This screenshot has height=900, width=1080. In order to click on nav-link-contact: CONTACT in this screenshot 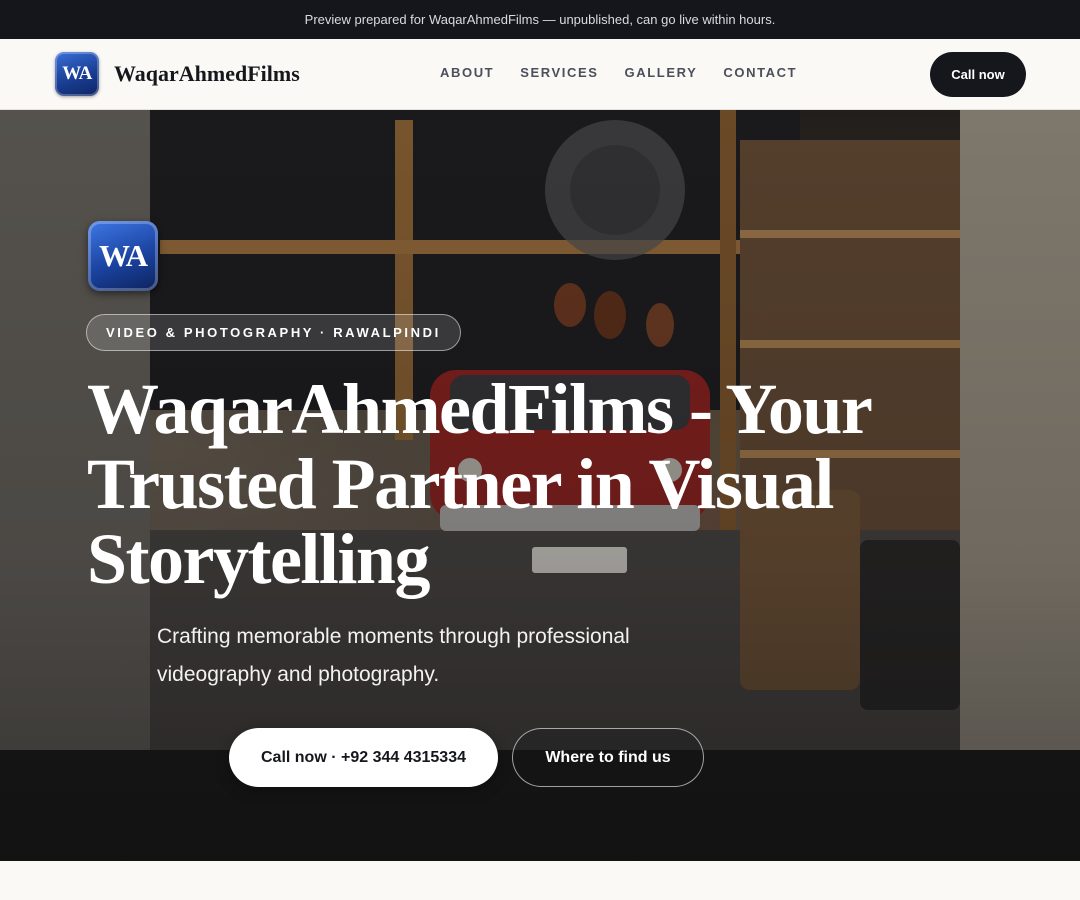, I will do `click(760, 72)`.